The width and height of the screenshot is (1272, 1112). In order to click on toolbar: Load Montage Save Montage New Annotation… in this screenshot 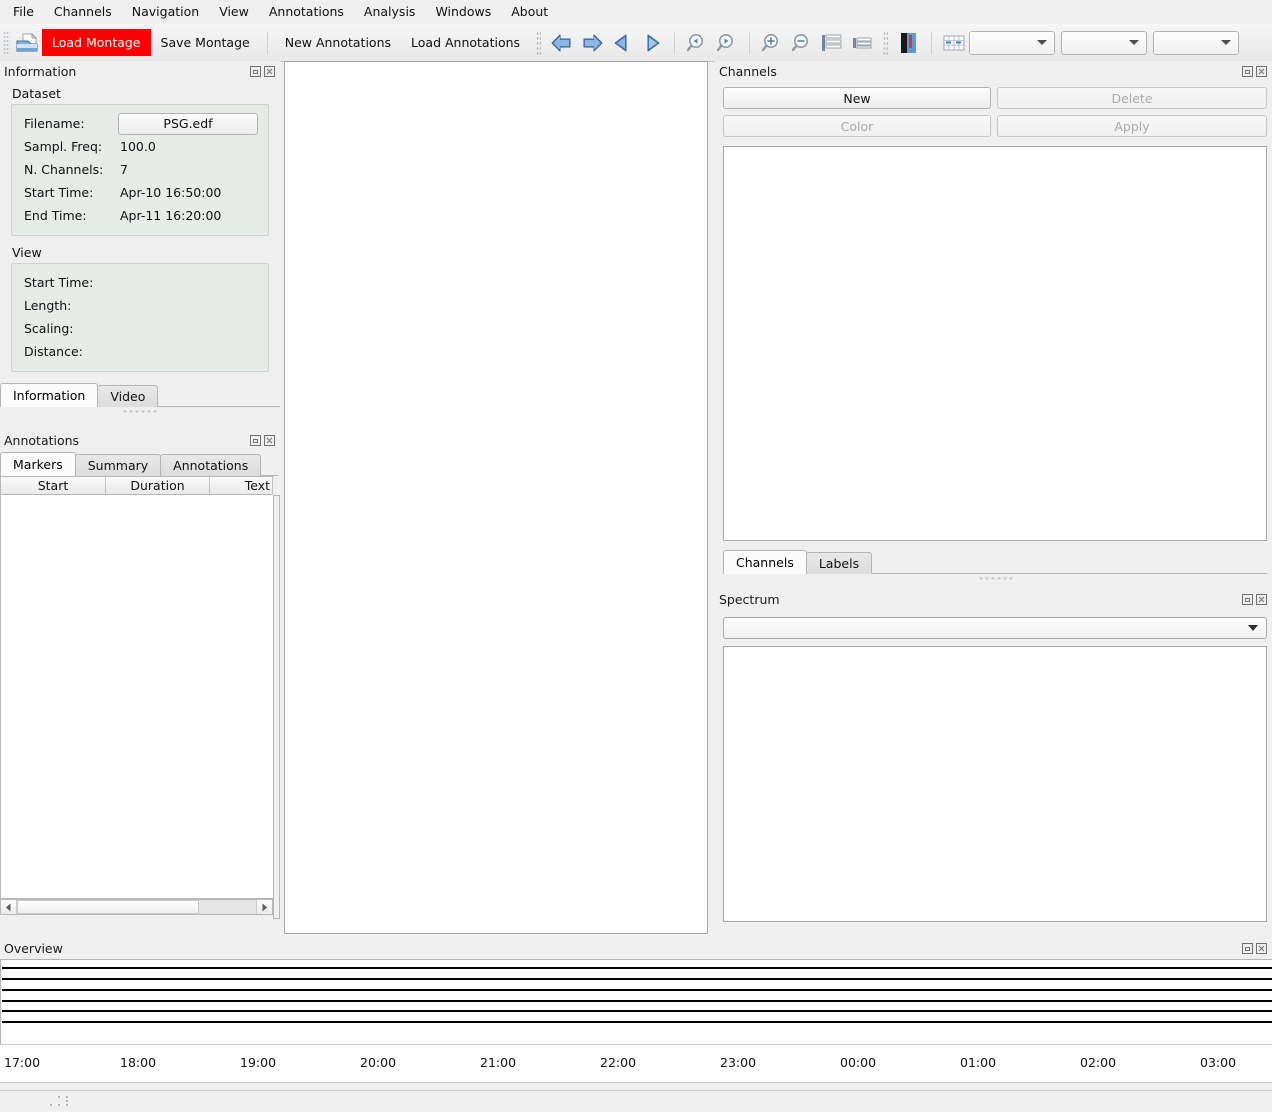, I will do `click(636, 43)`.